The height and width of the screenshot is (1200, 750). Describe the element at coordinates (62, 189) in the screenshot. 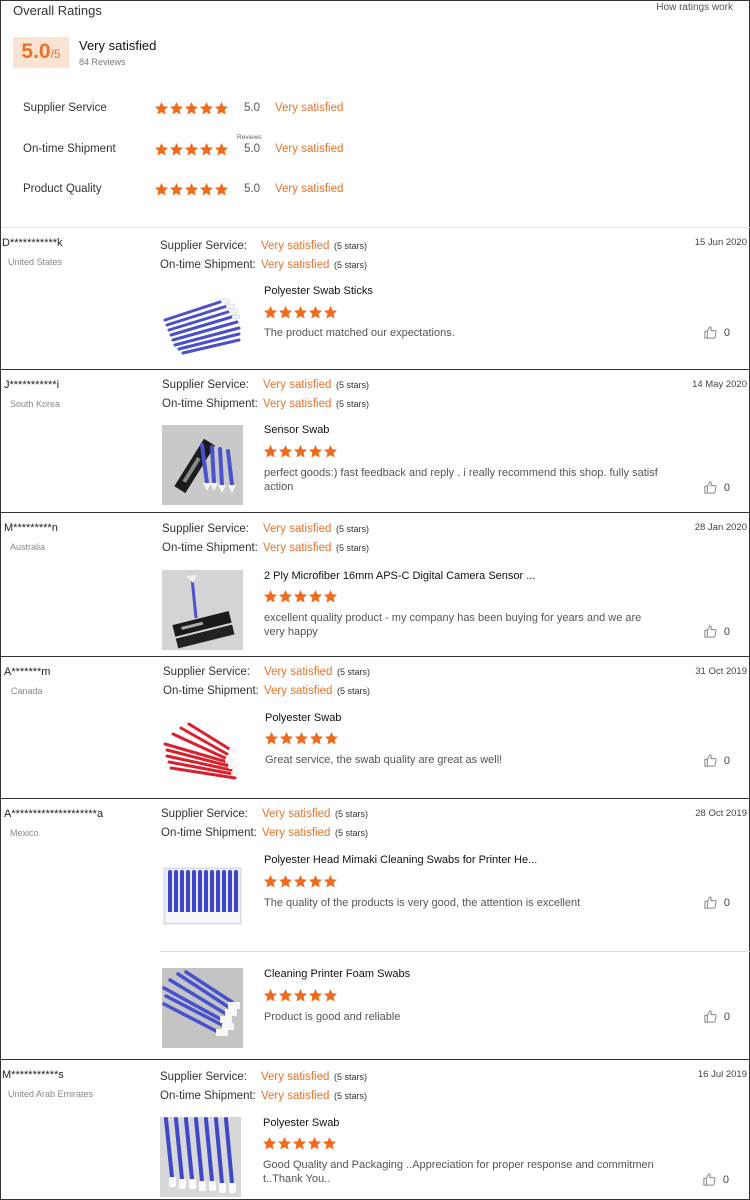

I see `category-label: Product Quality` at that location.